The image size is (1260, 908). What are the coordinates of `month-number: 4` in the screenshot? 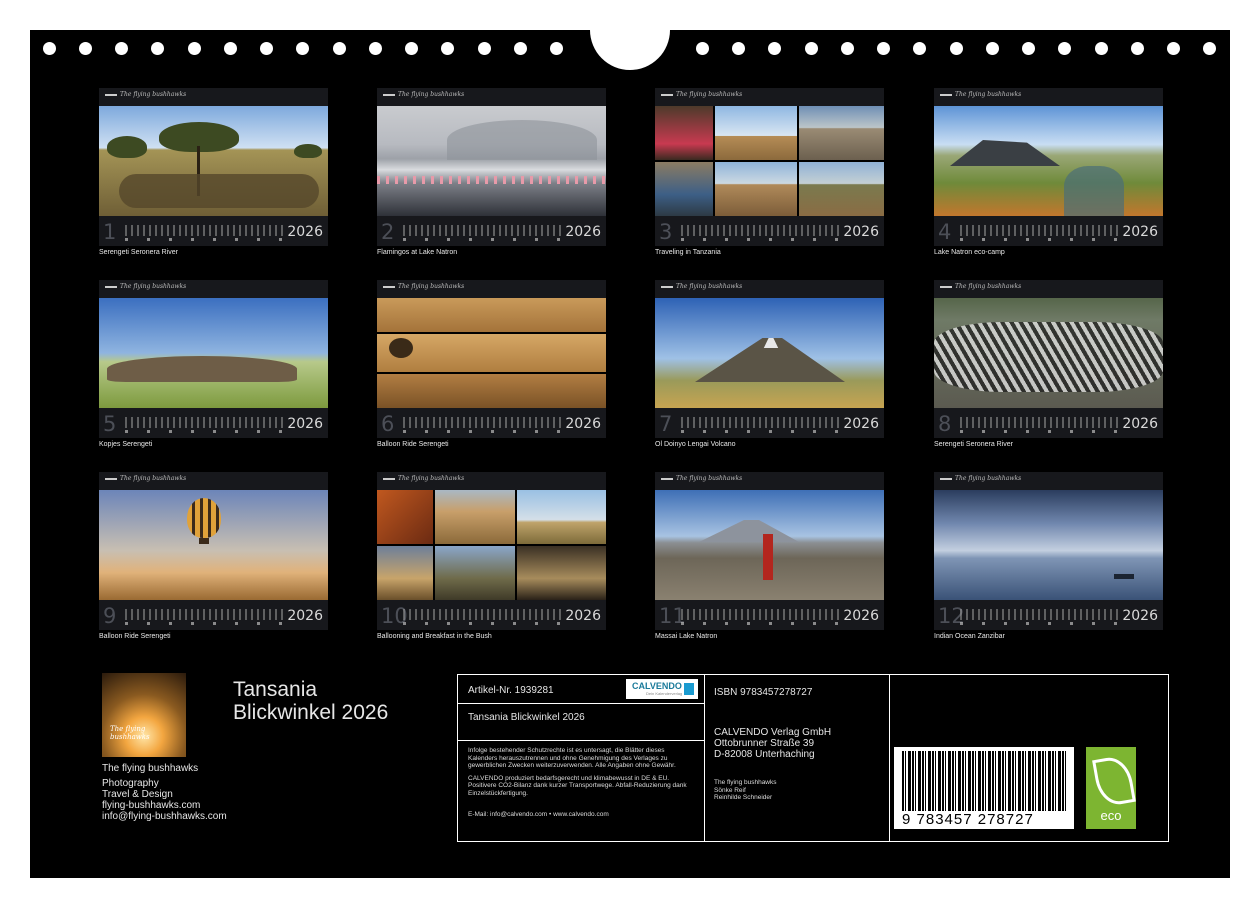 It's located at (945, 232).